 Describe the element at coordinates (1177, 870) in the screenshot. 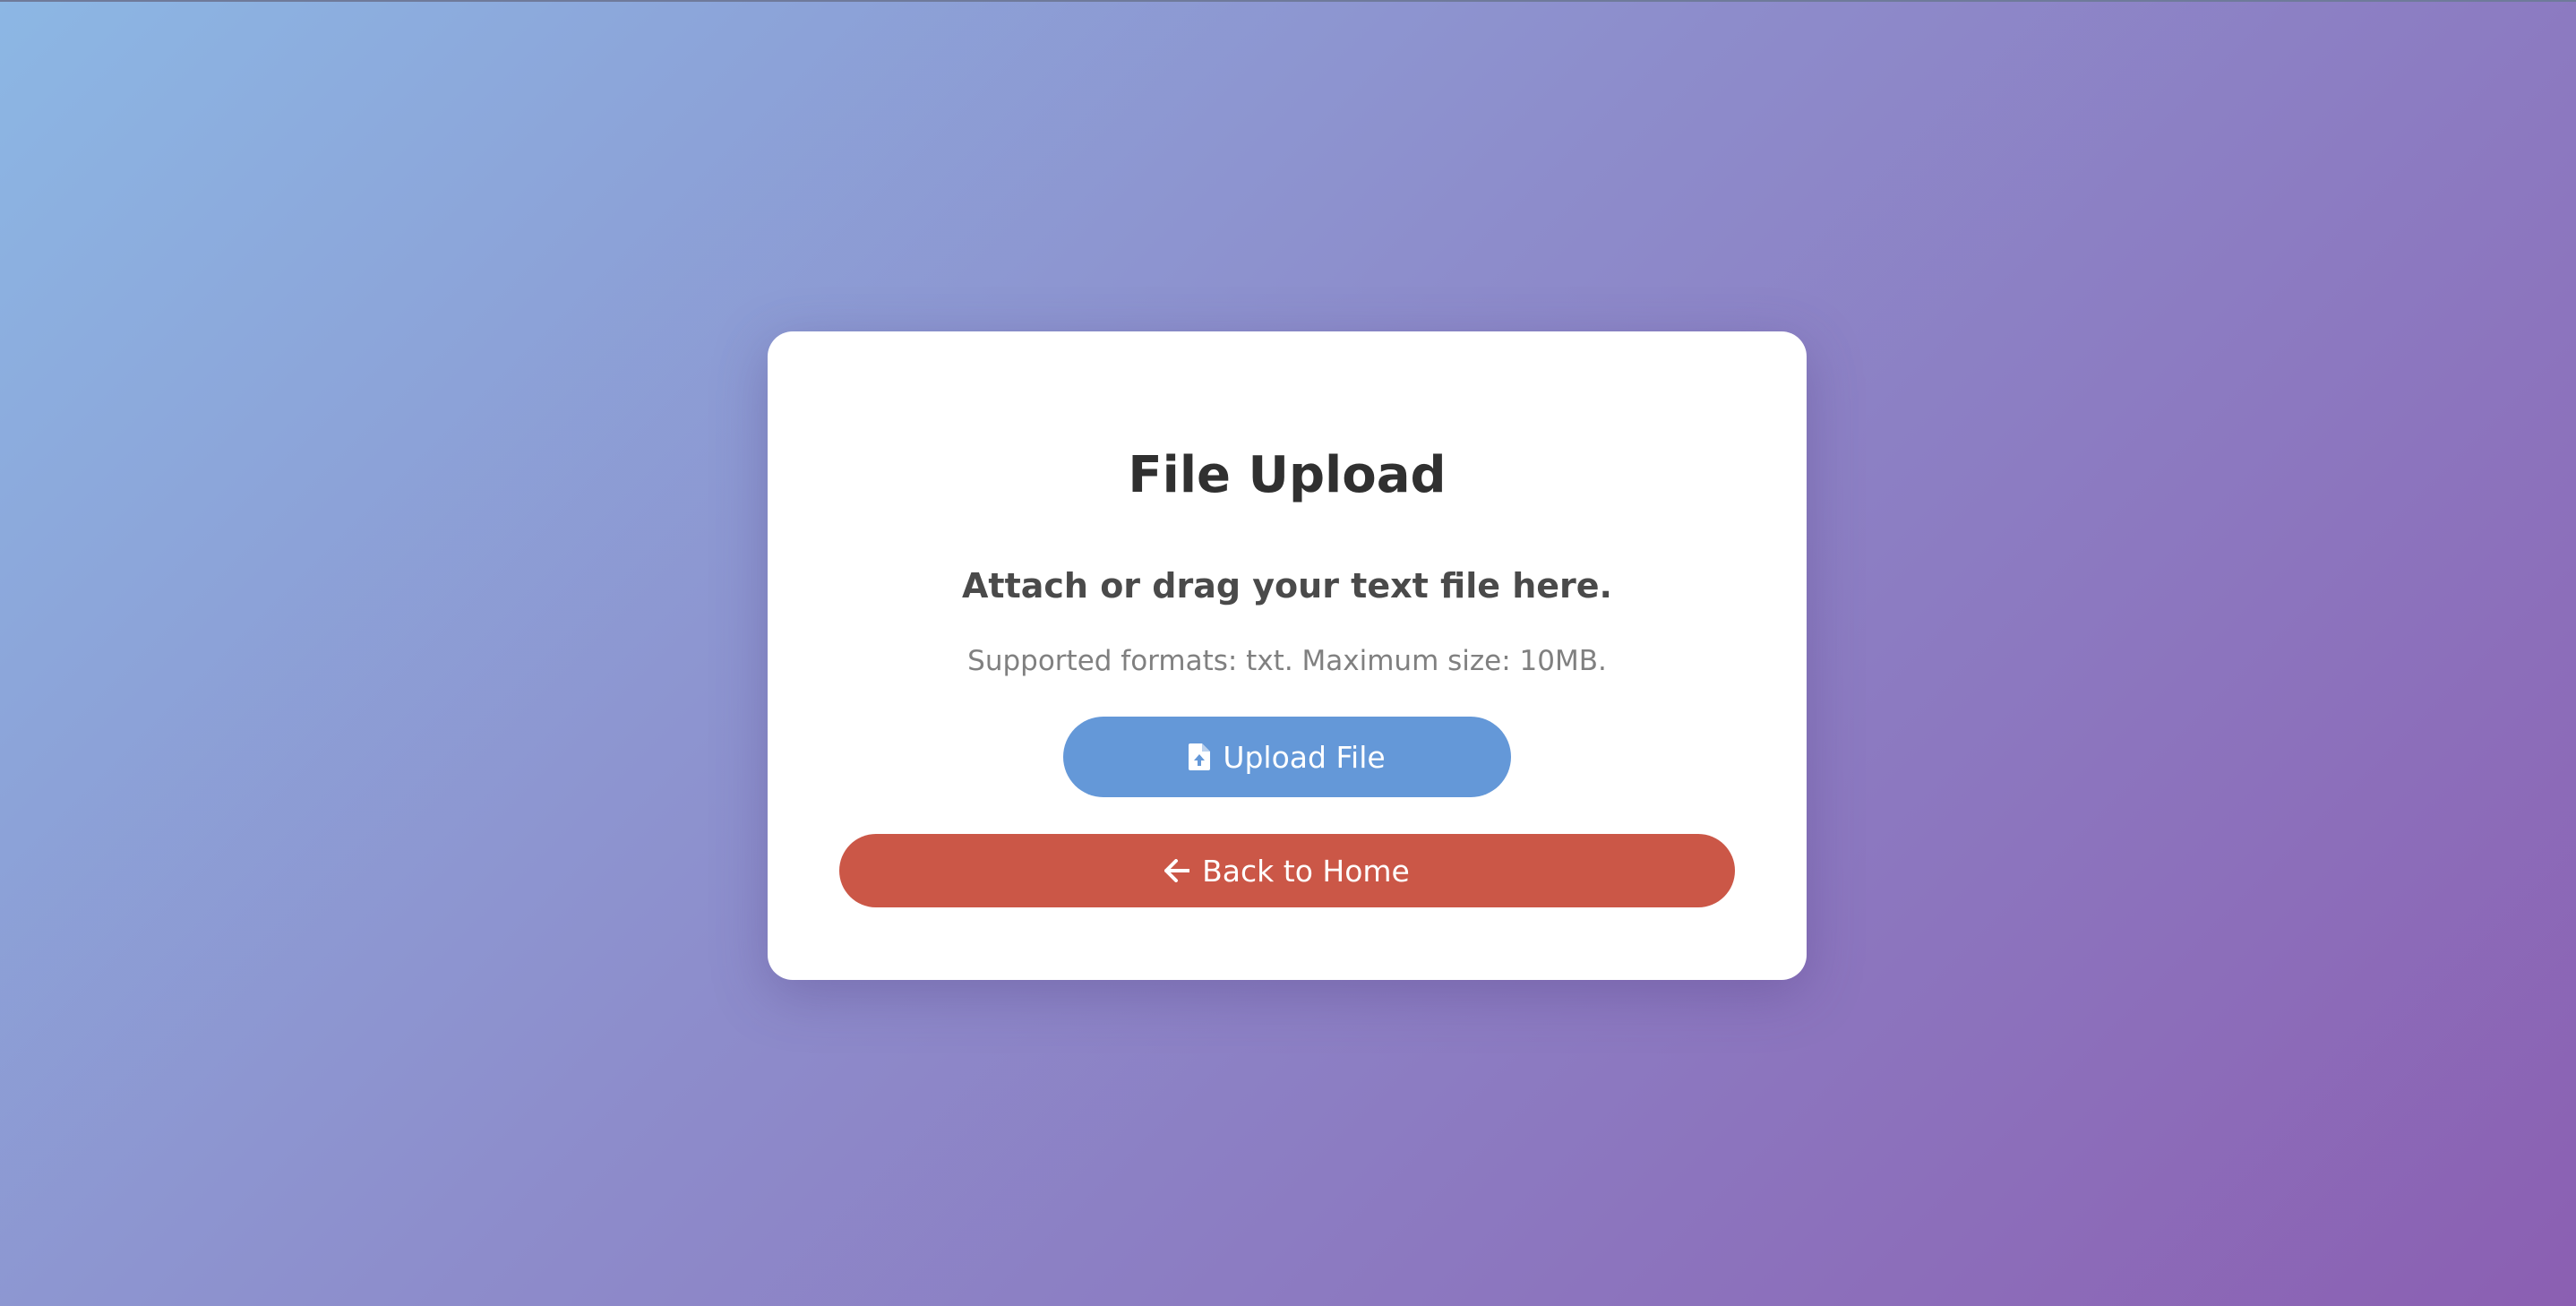

I see `arrow-left-icon` at that location.